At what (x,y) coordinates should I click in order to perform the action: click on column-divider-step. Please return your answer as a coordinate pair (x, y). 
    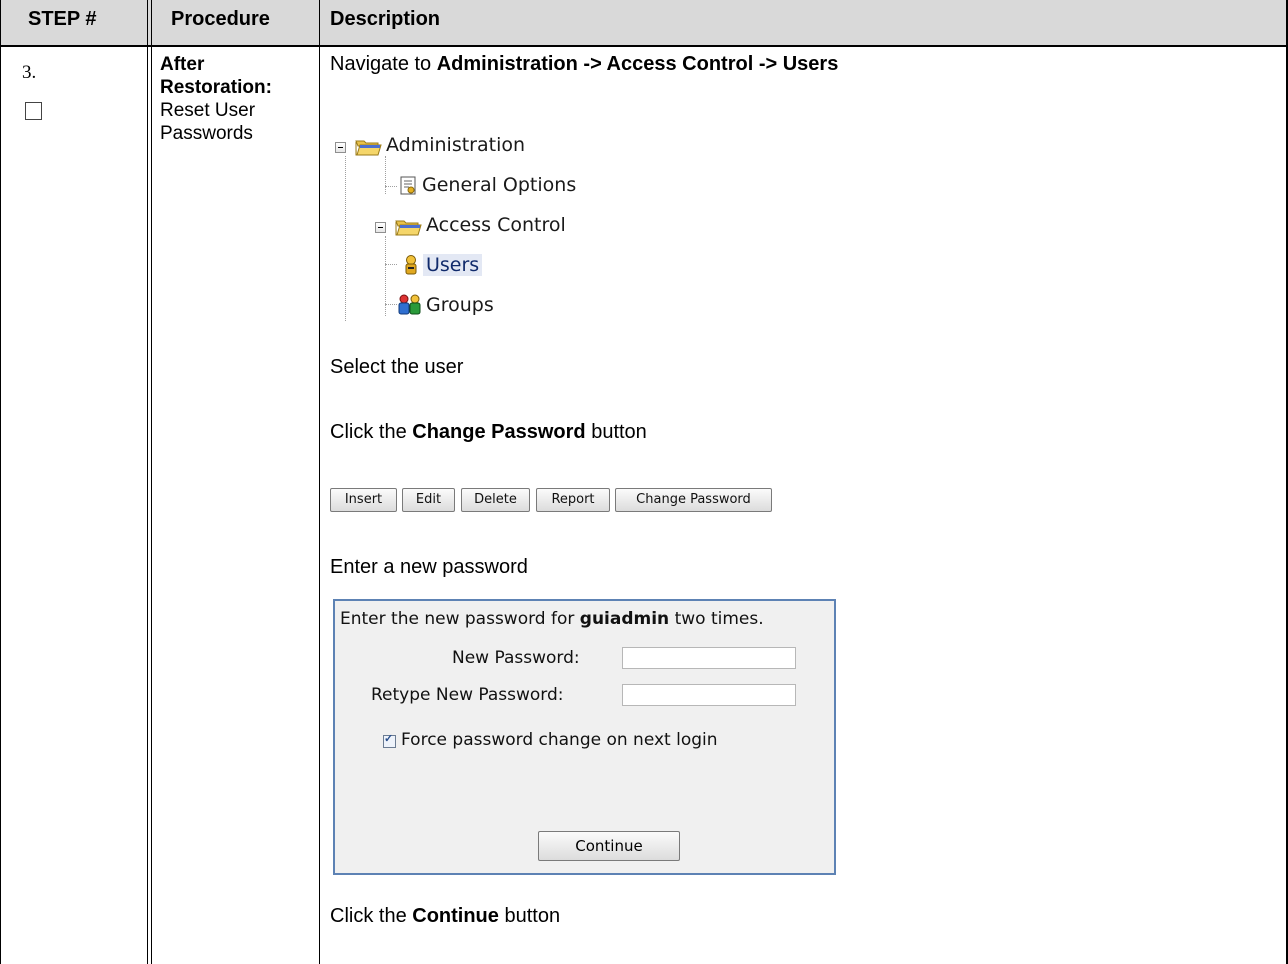
    Looking at the image, I should click on (147, 482).